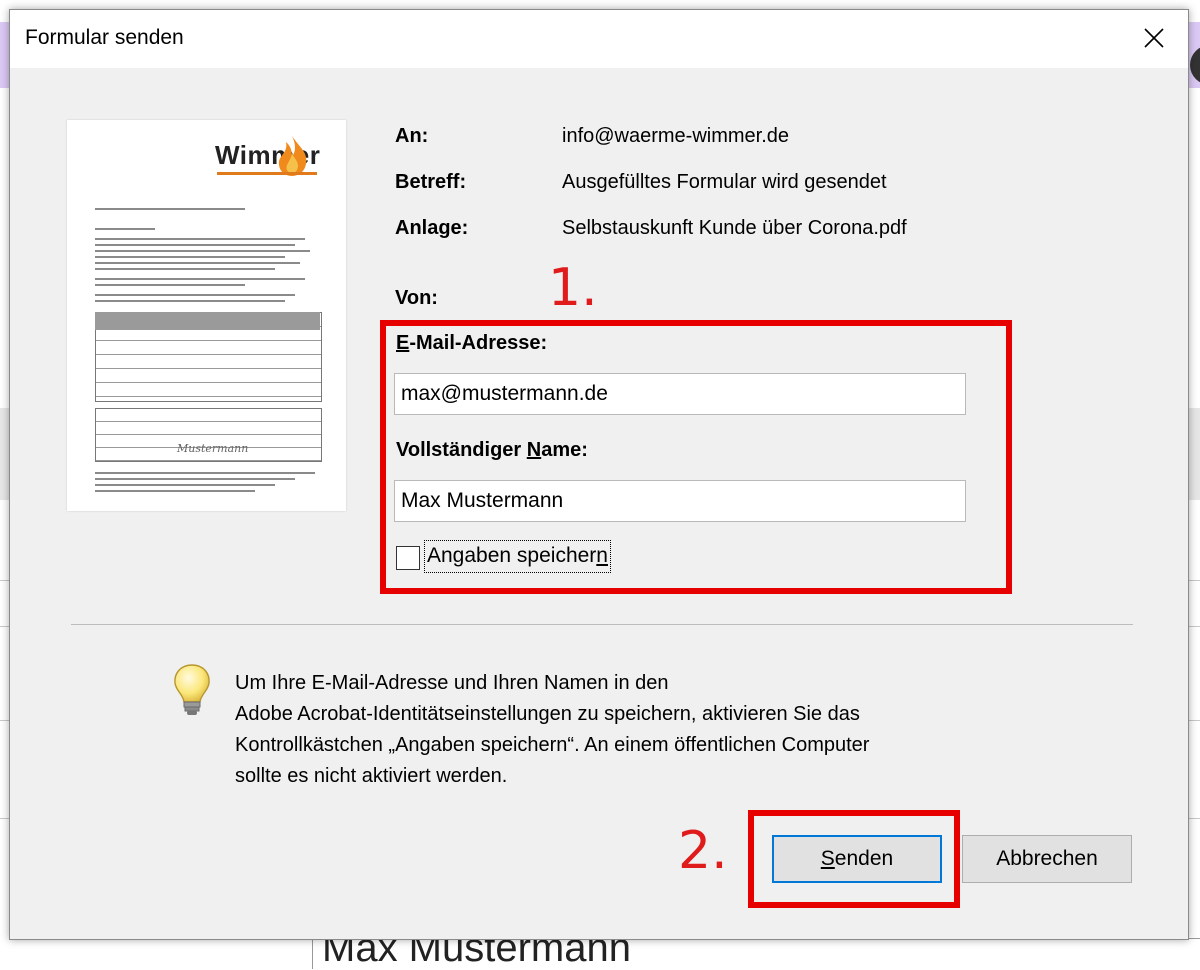  I want to click on document-preview: Wimmer Mustermann, so click(206, 315).